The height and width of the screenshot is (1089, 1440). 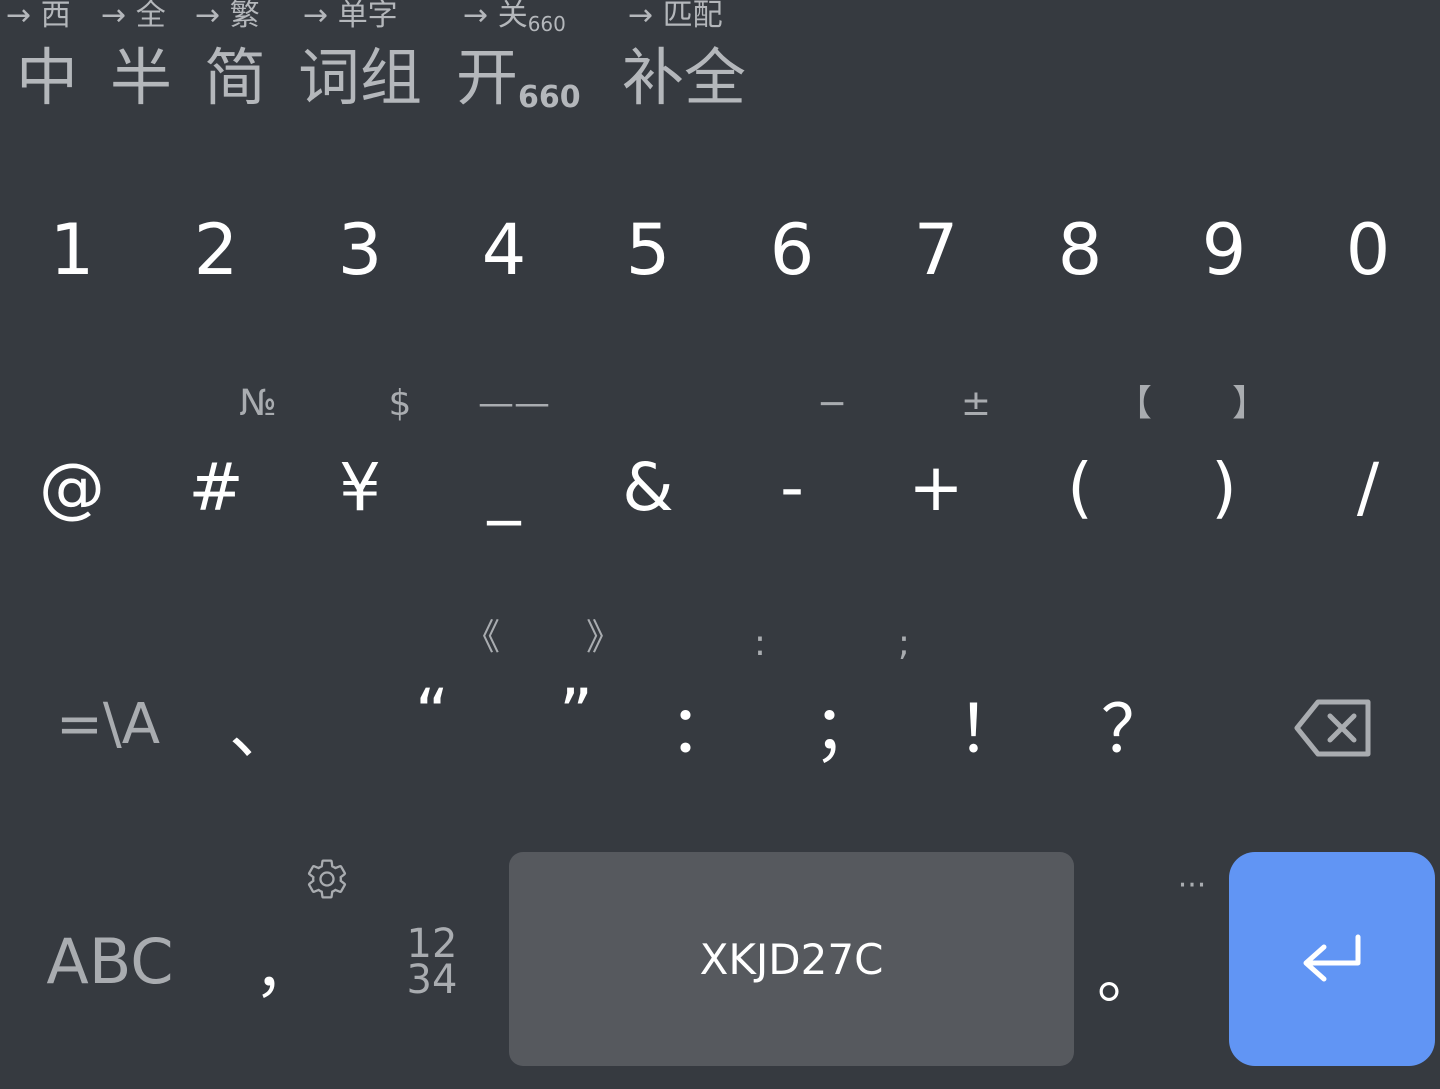 I want to click on hint-minus: −, so click(x=832, y=403).